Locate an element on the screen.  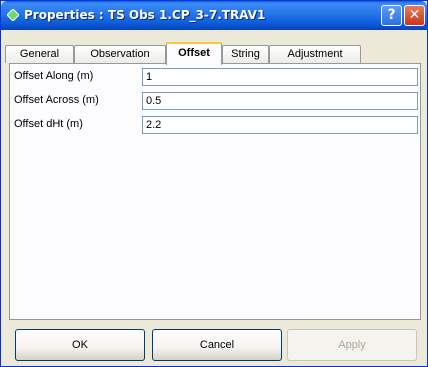
tab-offset: Offset is located at coordinates (194, 53).